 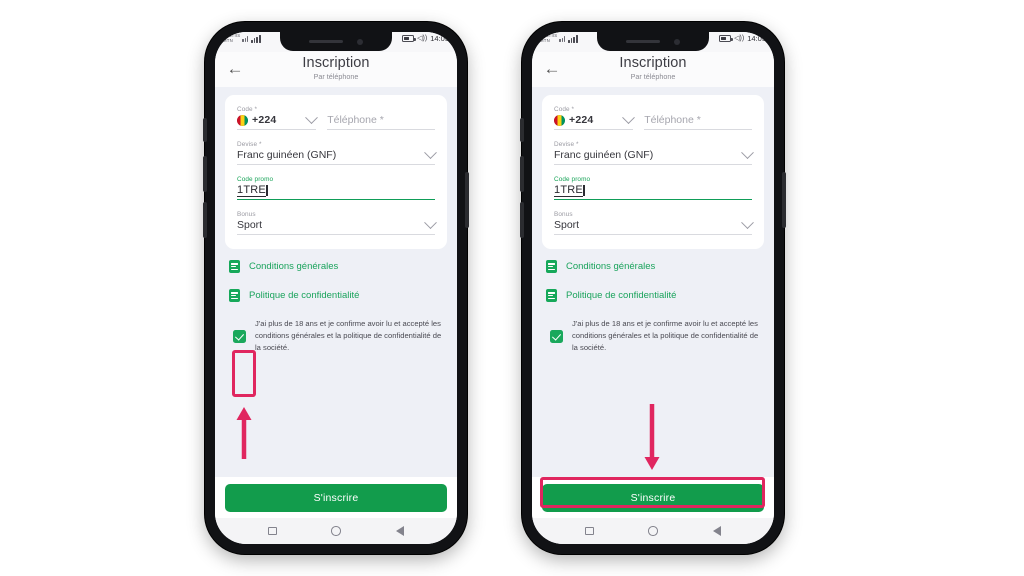 I want to click on app-header-1: ← Inscription Par téléphone, so click(x=336, y=69).